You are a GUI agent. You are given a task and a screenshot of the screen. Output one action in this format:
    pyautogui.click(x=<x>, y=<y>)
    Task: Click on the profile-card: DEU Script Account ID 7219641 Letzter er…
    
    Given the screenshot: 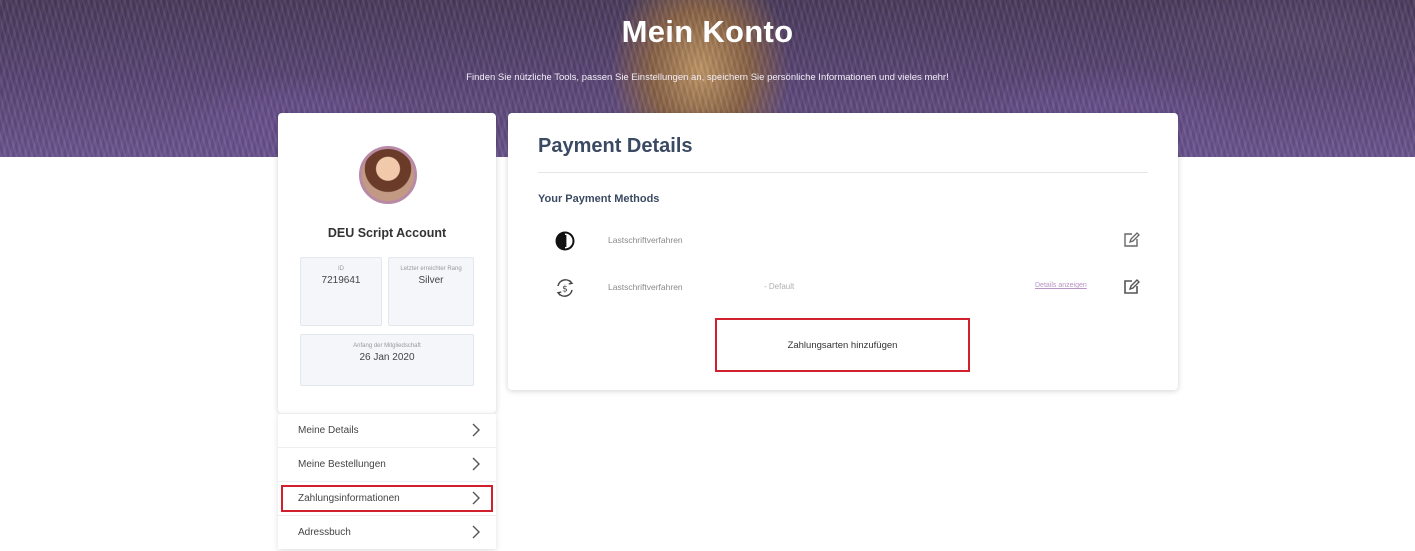 What is the action you would take?
    pyautogui.click(x=387, y=263)
    